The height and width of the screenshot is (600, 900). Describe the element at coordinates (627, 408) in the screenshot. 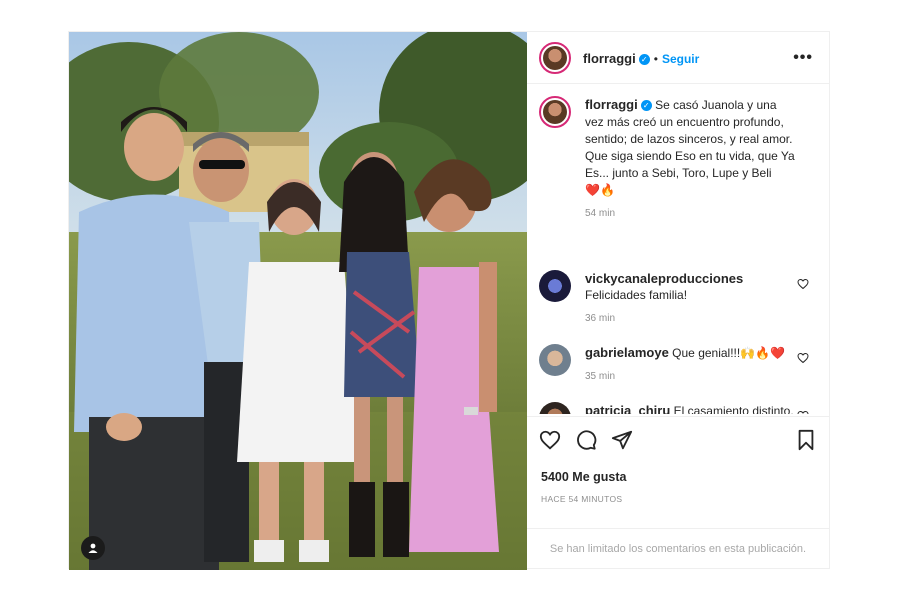

I see `comment-username: patricia_chiru` at that location.